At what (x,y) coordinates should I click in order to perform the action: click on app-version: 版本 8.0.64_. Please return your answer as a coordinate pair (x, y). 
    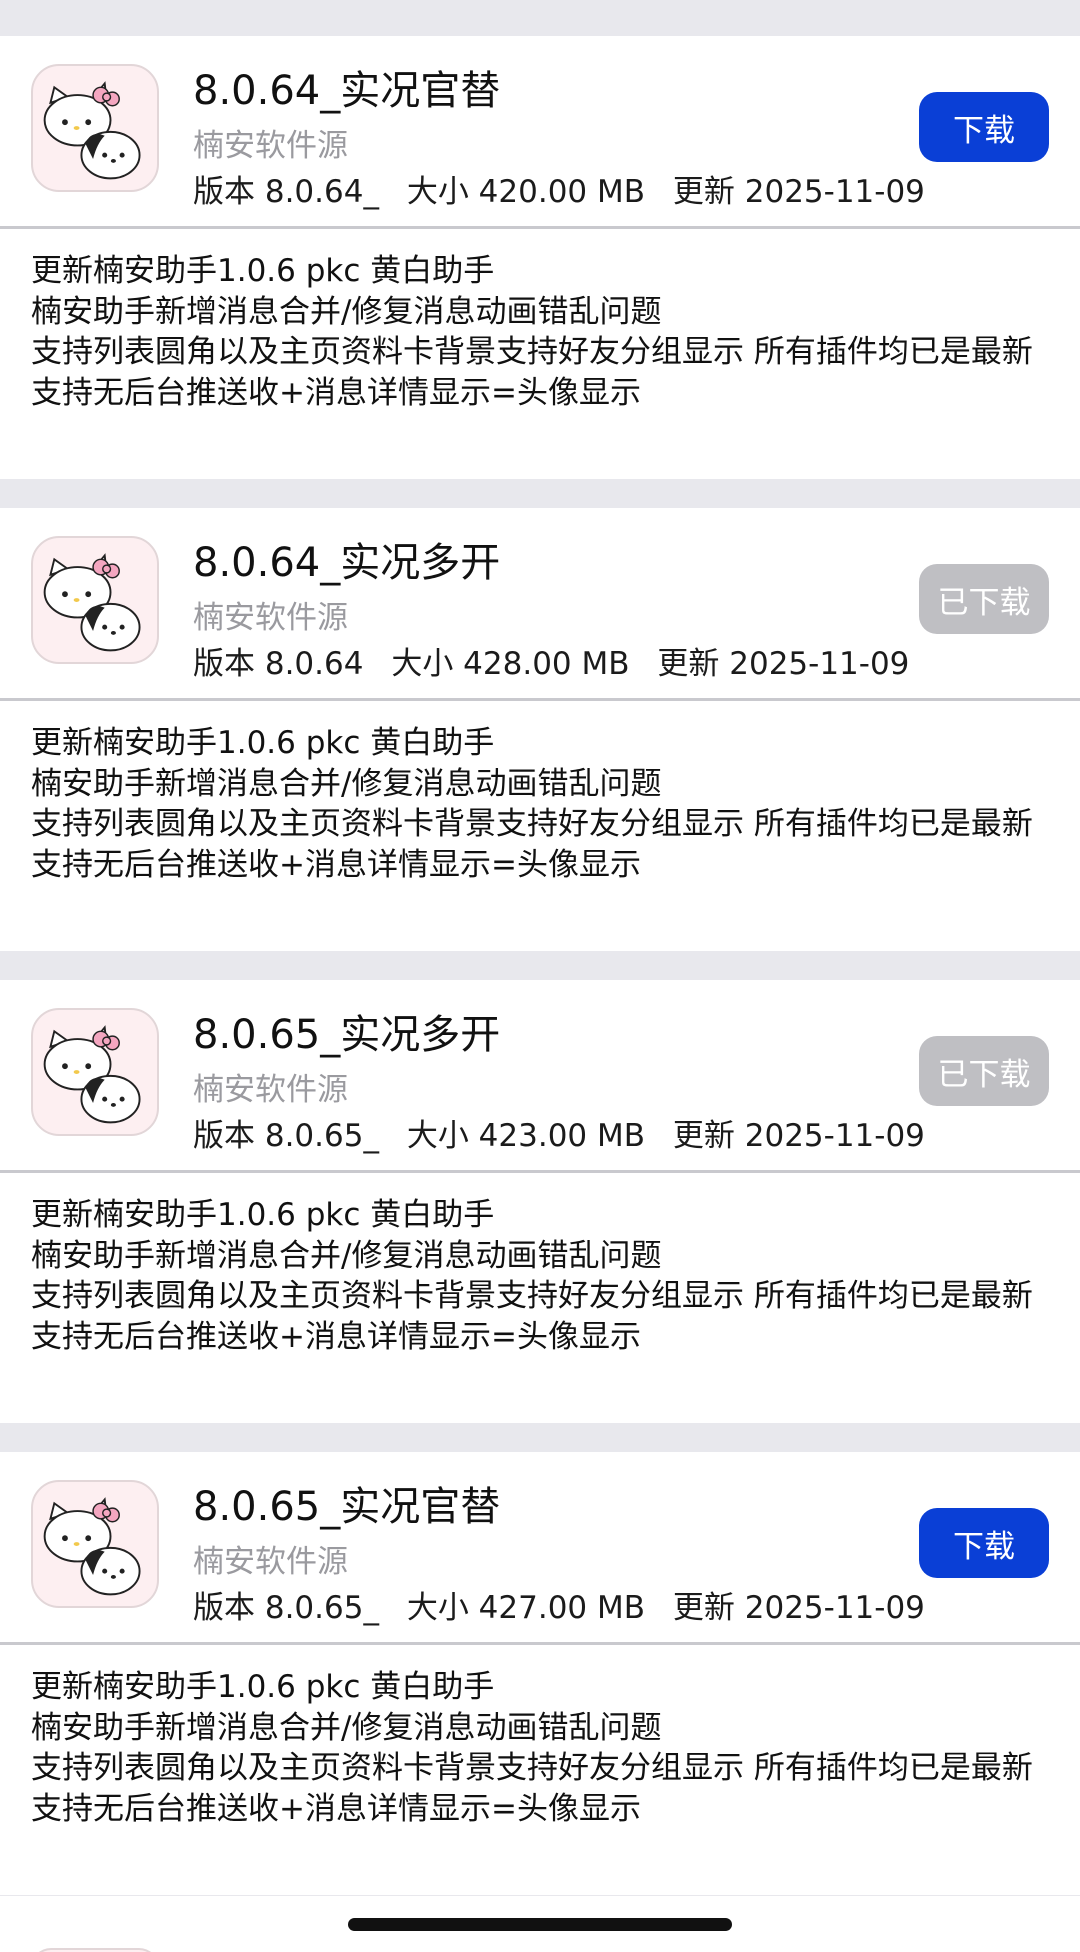
    Looking at the image, I should click on (286, 192).